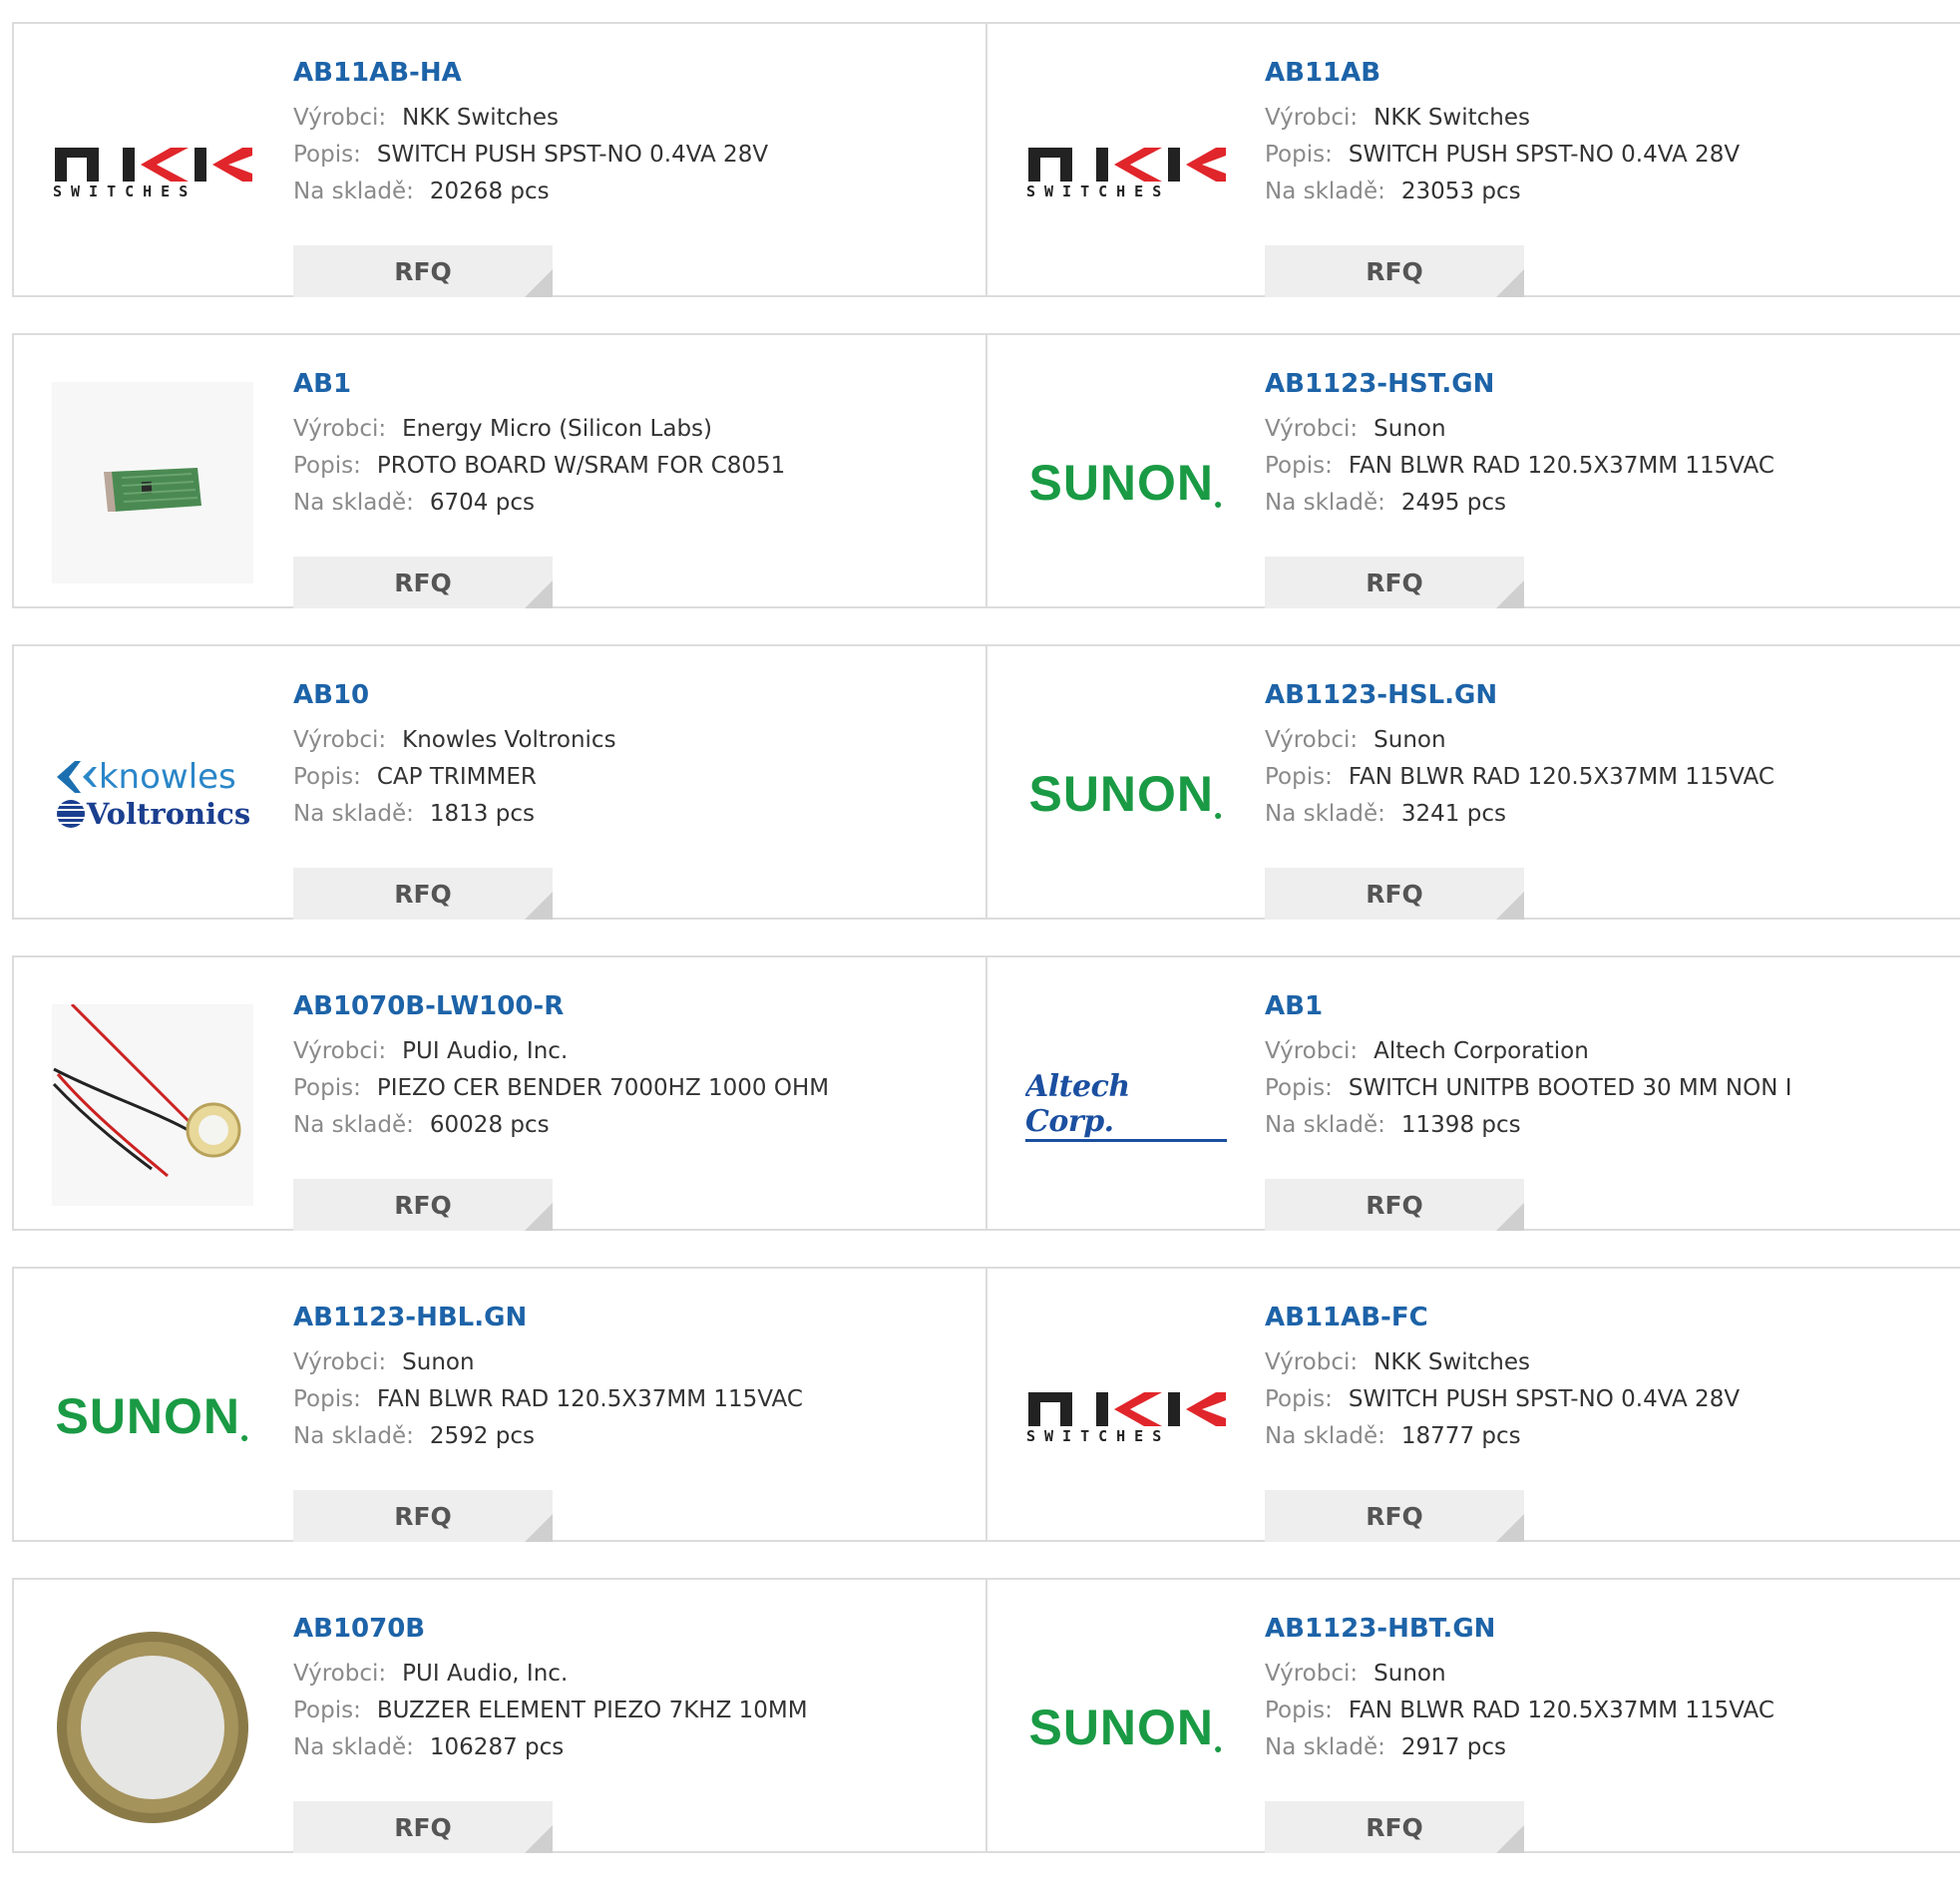 This screenshot has height=1889, width=1960. What do you see at coordinates (1461, 1125) in the screenshot?
I see `stock-value: 11398 pcs` at bounding box center [1461, 1125].